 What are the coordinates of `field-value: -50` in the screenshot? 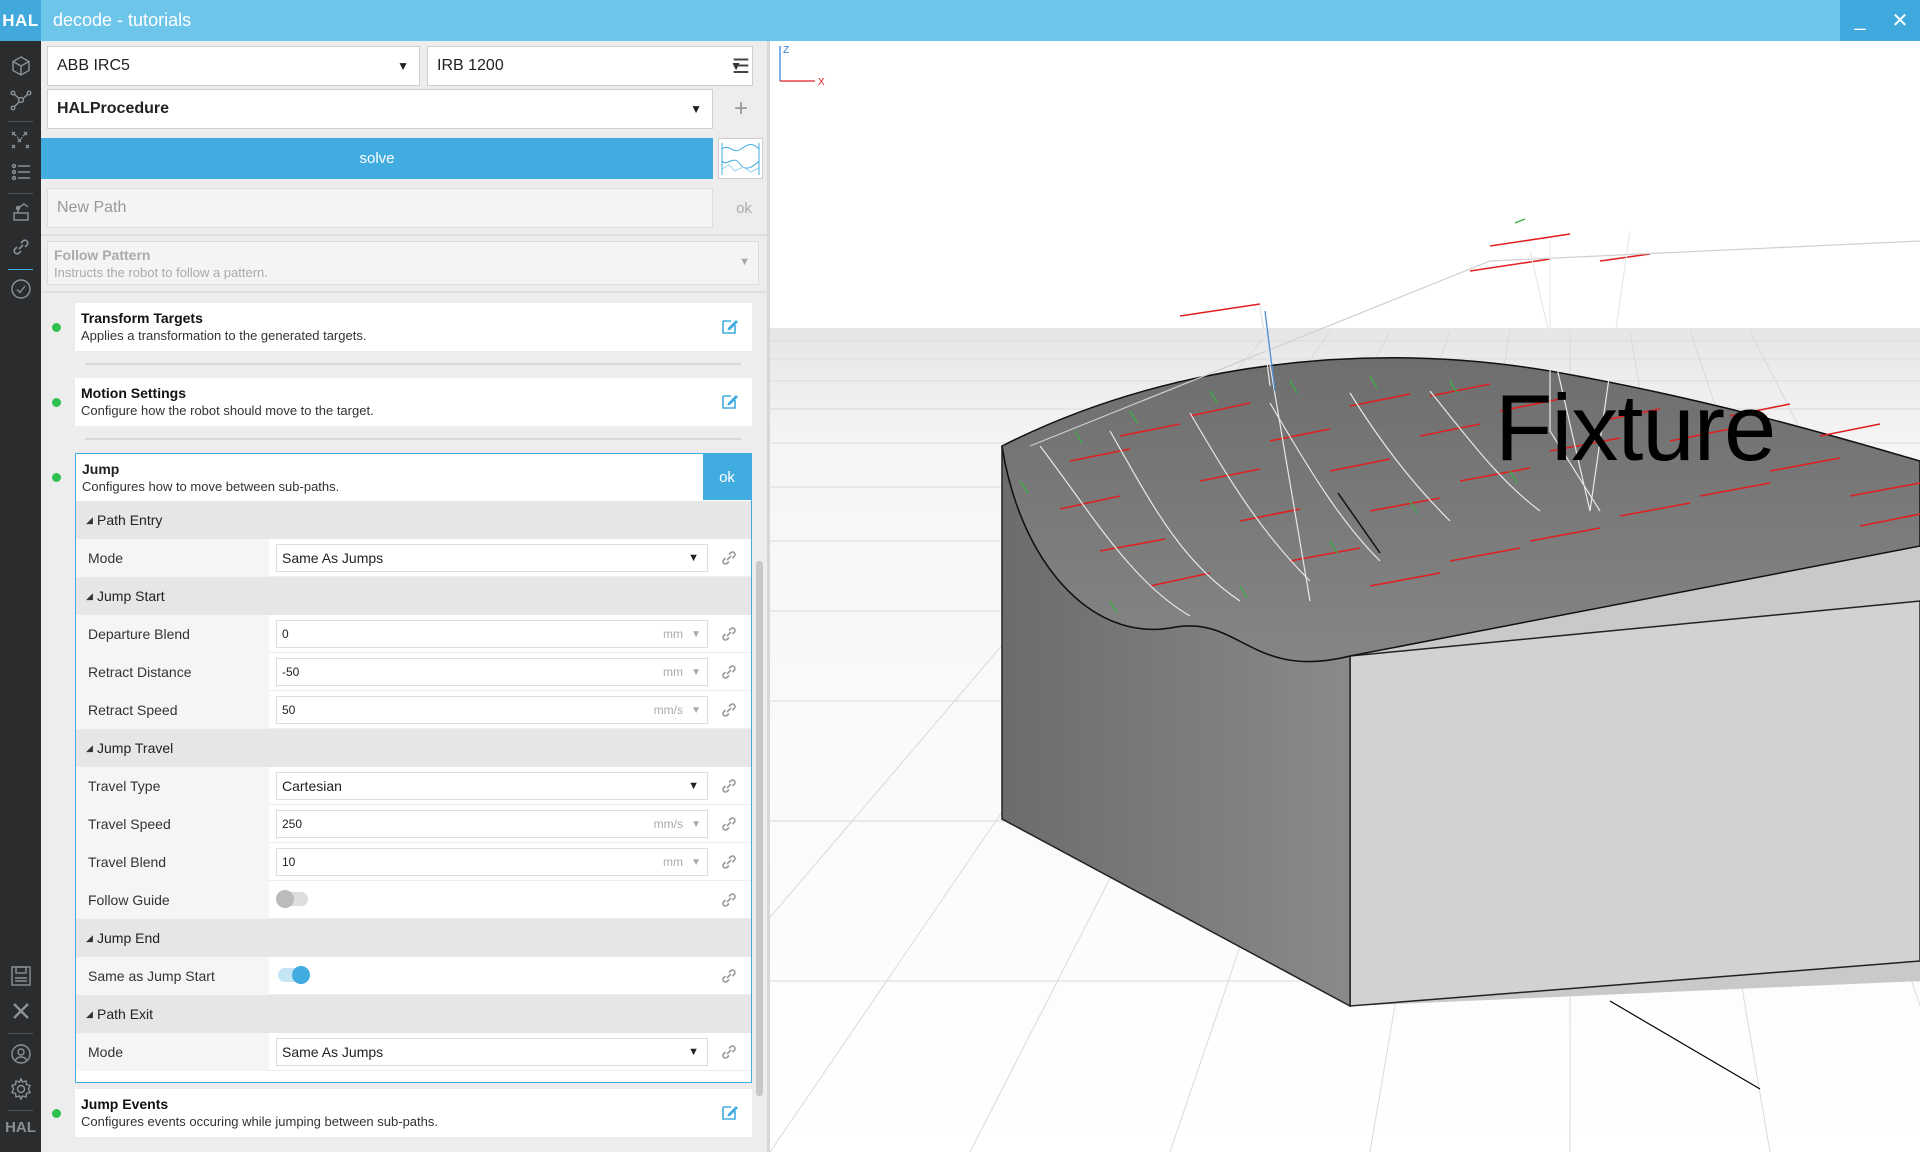 It's located at (291, 672).